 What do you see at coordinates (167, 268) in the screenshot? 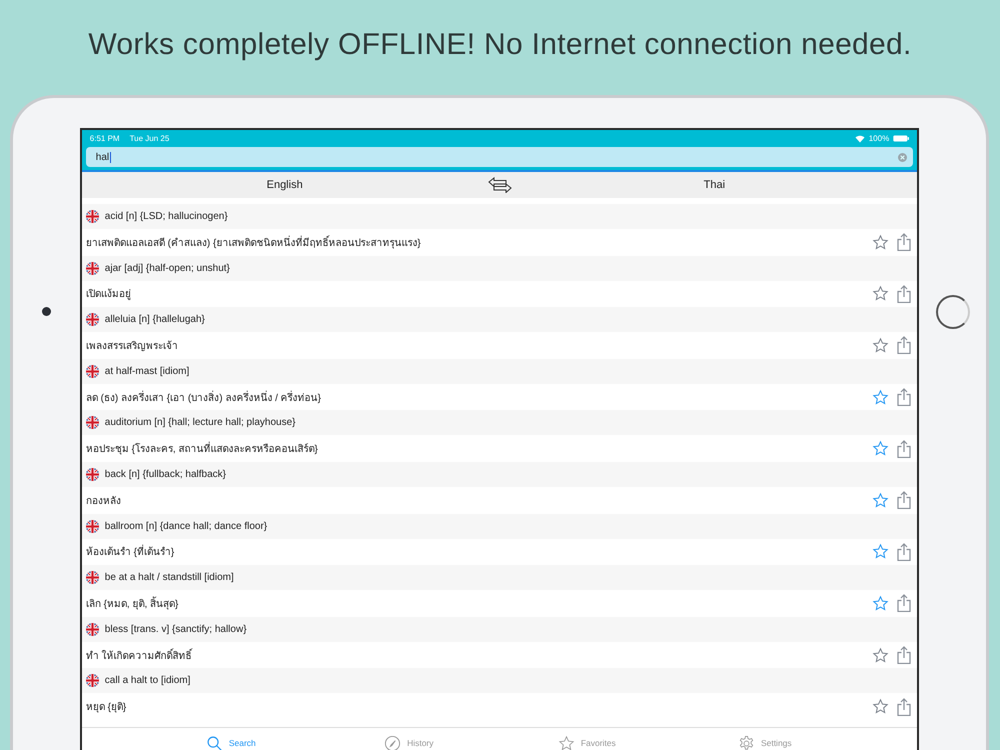
I see `english-entry: ajar [adj] {half-open; unshut}` at bounding box center [167, 268].